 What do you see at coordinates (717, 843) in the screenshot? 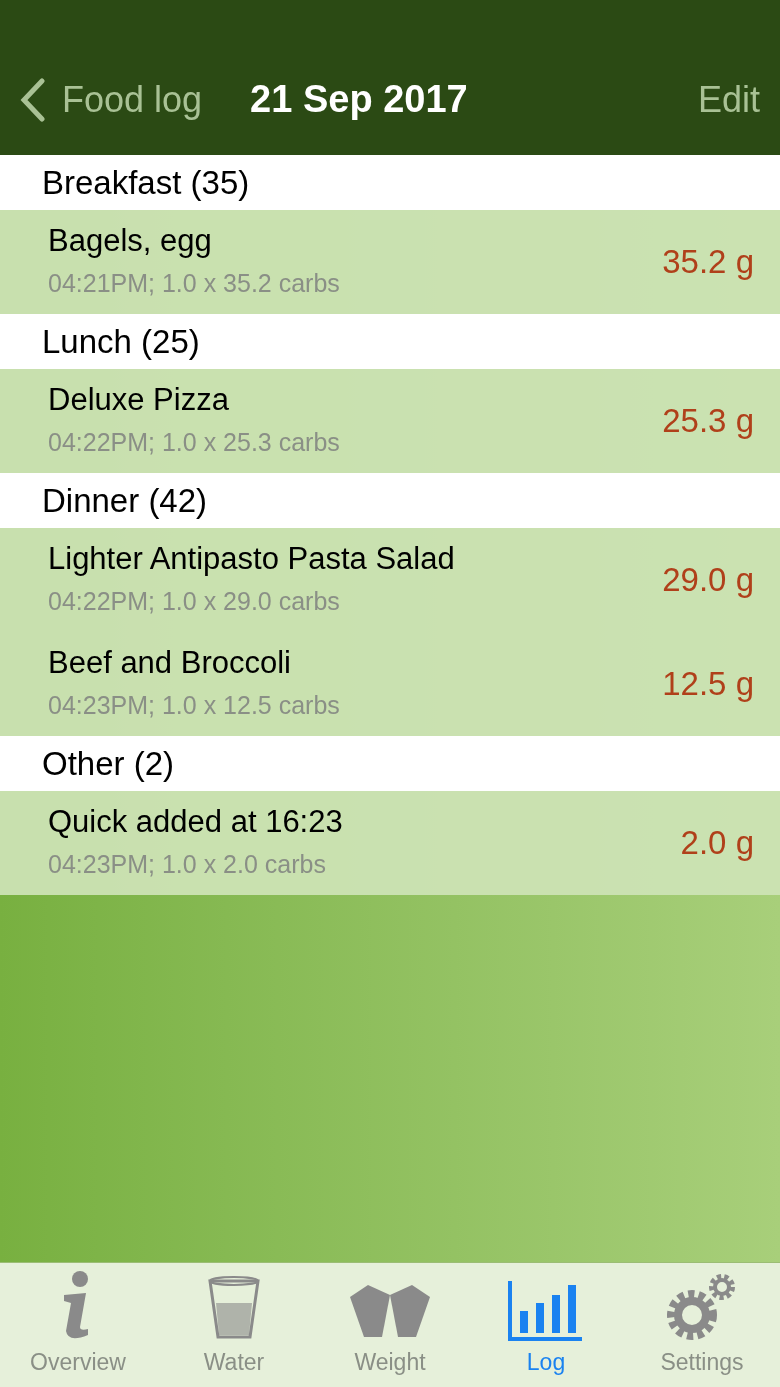
I see `carb-amount: 2.0 g` at bounding box center [717, 843].